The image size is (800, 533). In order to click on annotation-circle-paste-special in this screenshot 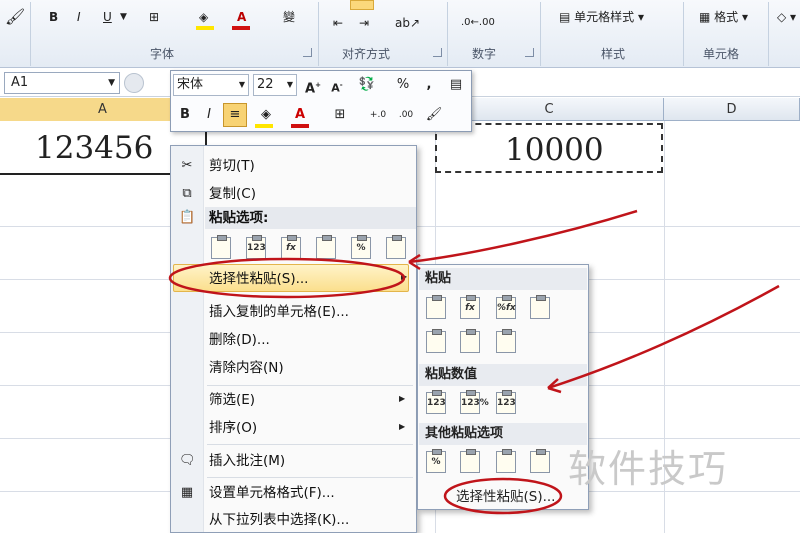, I will do `click(287, 278)`.